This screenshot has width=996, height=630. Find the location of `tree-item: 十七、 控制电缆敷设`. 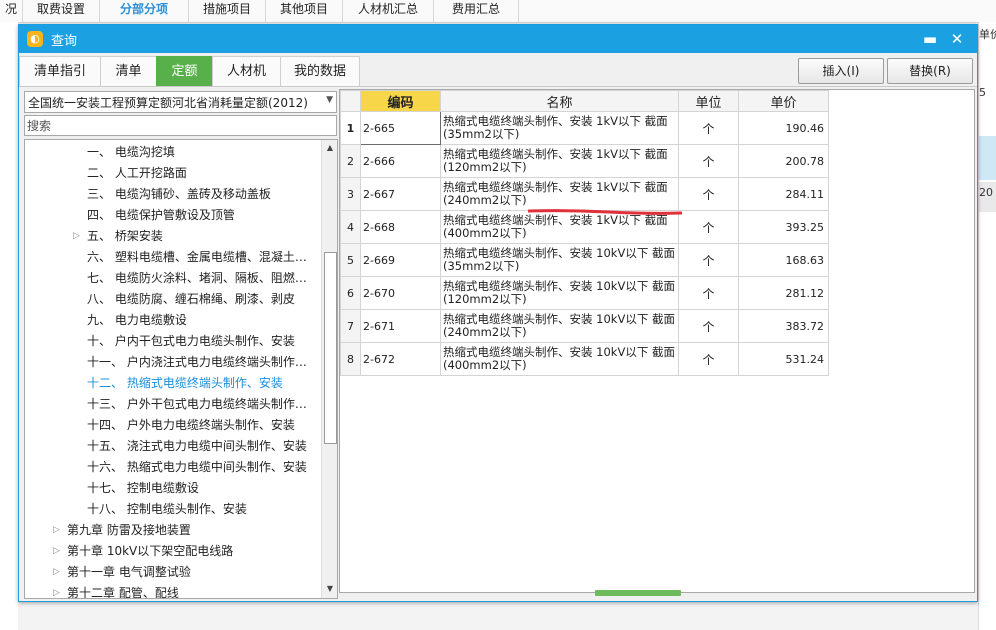

tree-item: 十七、 控制电缆敷设 is located at coordinates (143, 488).